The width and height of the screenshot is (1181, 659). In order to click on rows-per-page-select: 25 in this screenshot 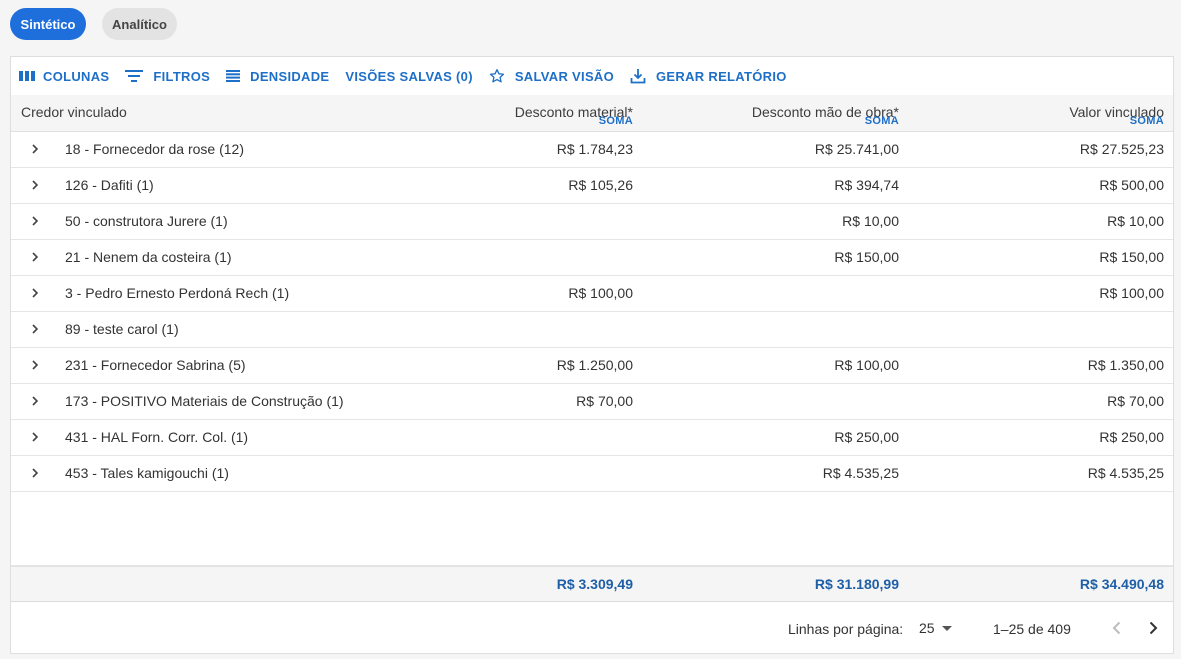, I will do `click(936, 628)`.